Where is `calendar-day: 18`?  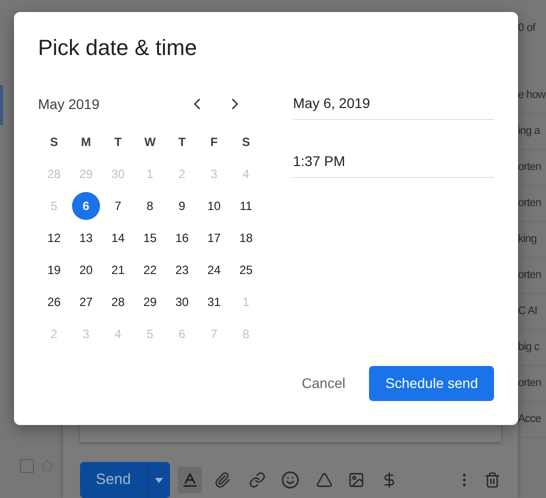 calendar-day: 18 is located at coordinates (246, 238).